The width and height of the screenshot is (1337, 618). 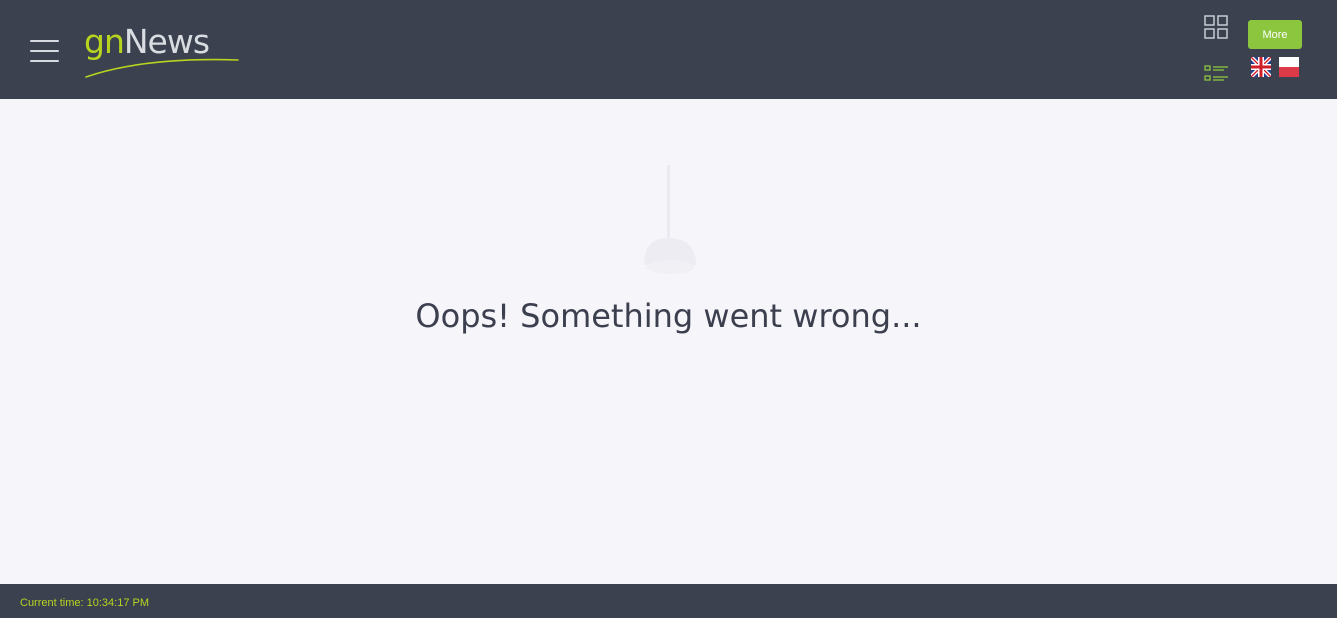 I want to click on footer: Current time: 10:34:17 PM, so click(x=668, y=601).